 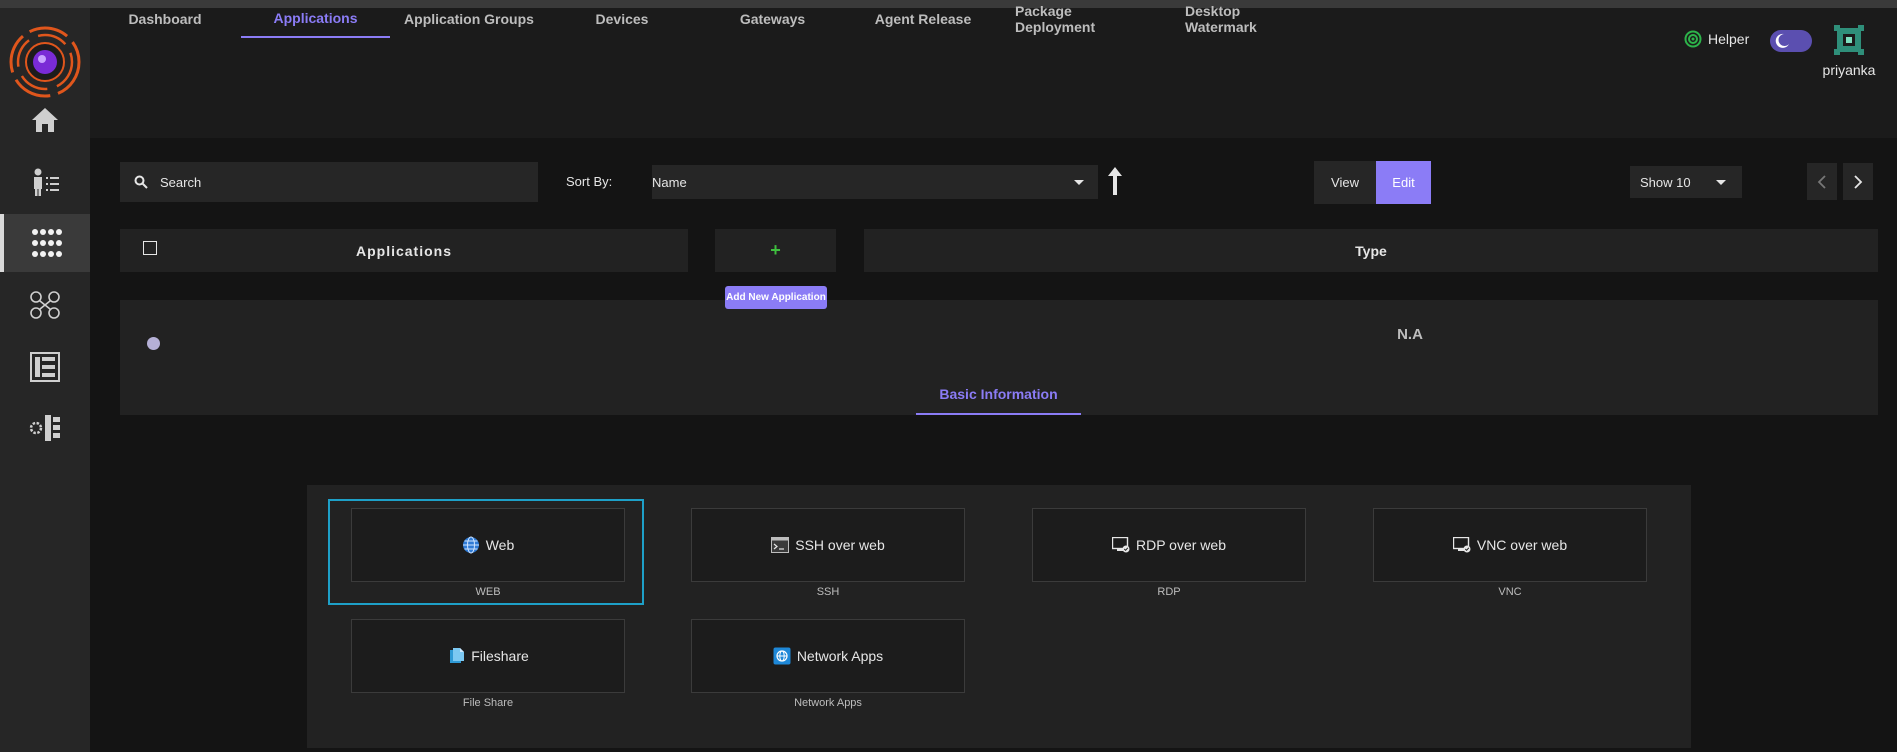 What do you see at coordinates (622, 19) in the screenshot?
I see `tab-devices: Devices` at bounding box center [622, 19].